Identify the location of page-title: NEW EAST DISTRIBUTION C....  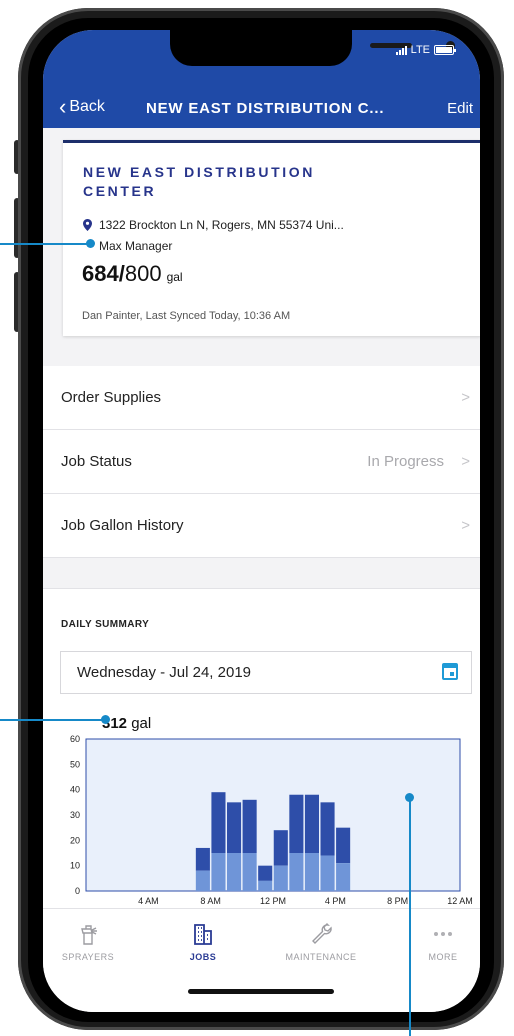
(265, 108).